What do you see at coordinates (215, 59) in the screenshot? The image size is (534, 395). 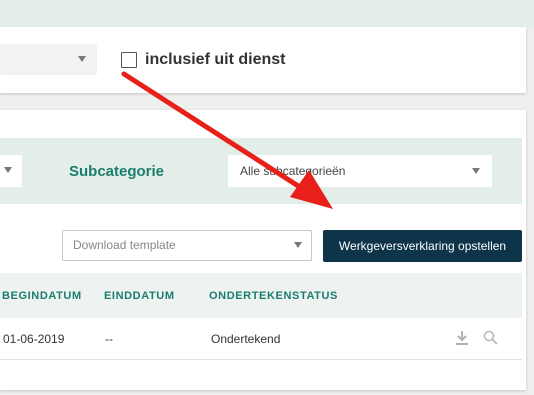 I see `include-inactive-label: inclusief uit dienst` at bounding box center [215, 59].